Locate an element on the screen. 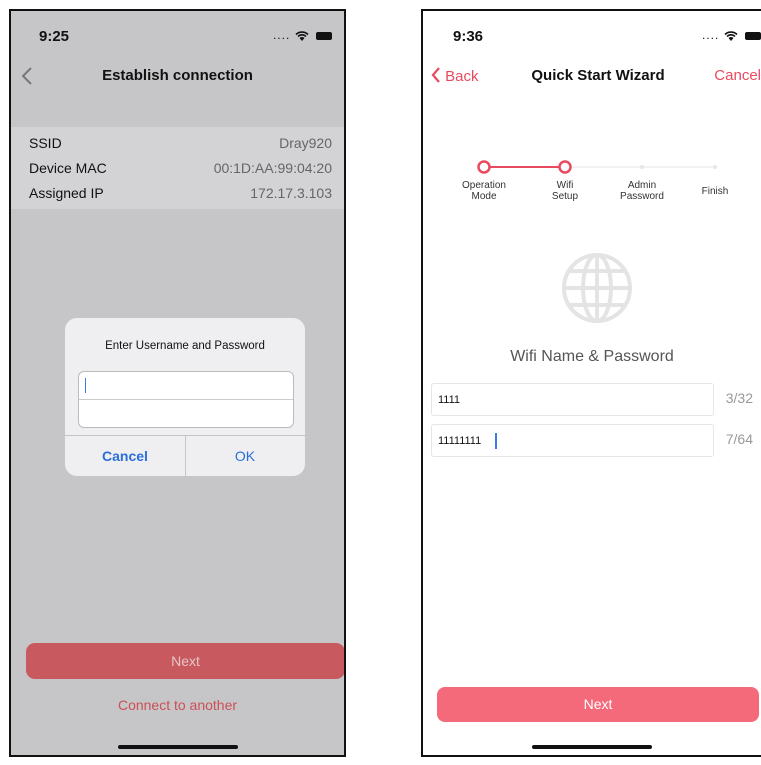  back-label: Back is located at coordinates (462, 76).